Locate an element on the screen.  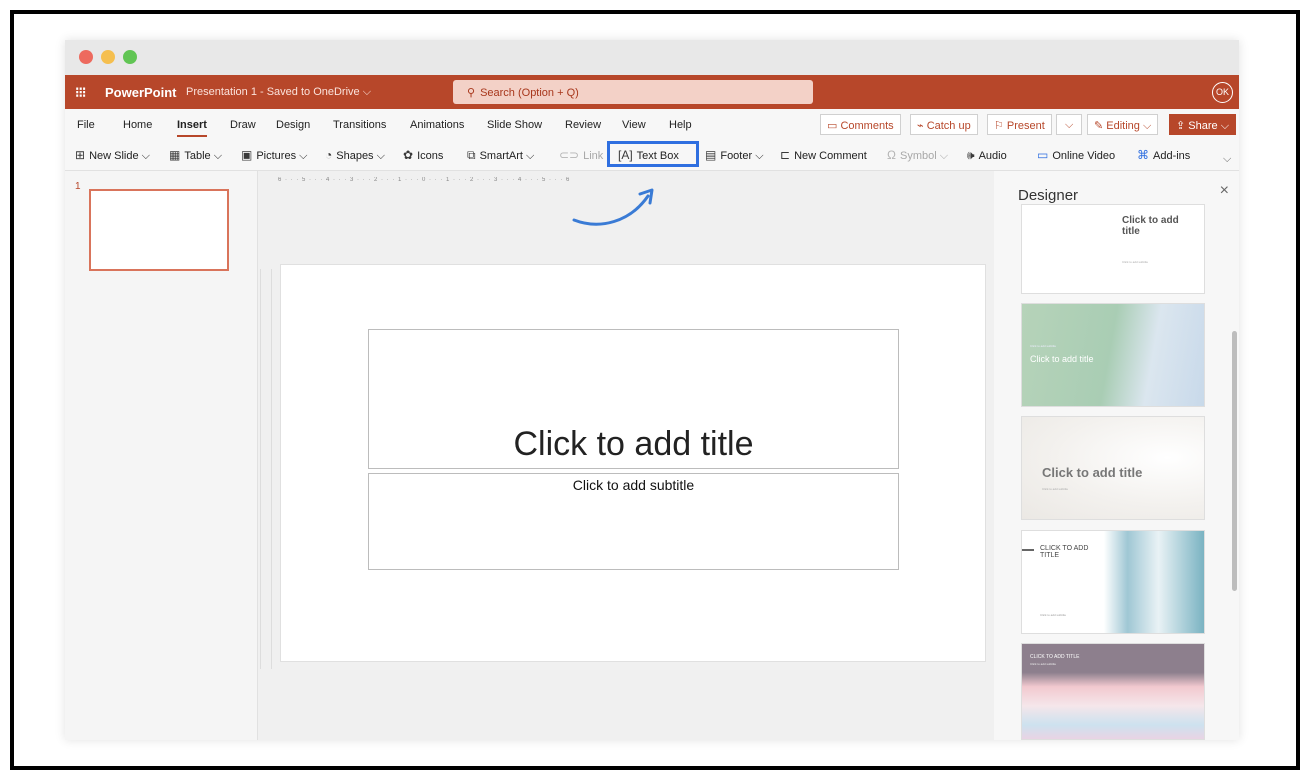
shapes-button: ◔ Shapes ⌵ is located at coordinates (355, 155).